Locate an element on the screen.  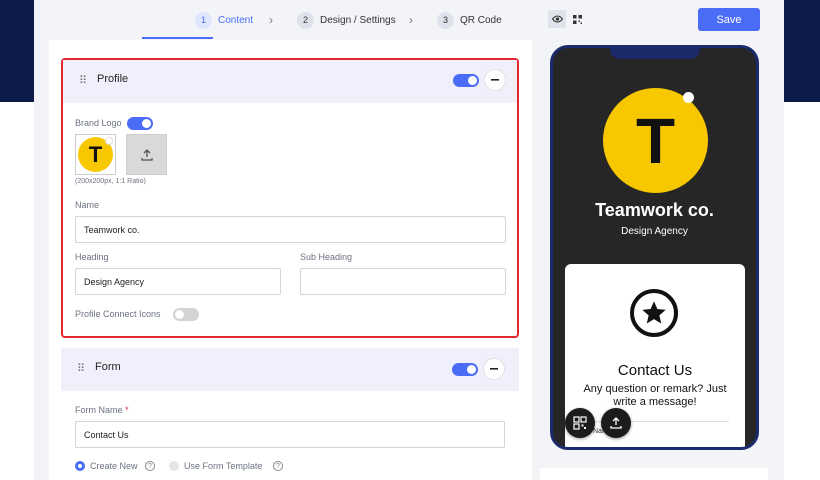
form-enable-toggle is located at coordinates (465, 369).